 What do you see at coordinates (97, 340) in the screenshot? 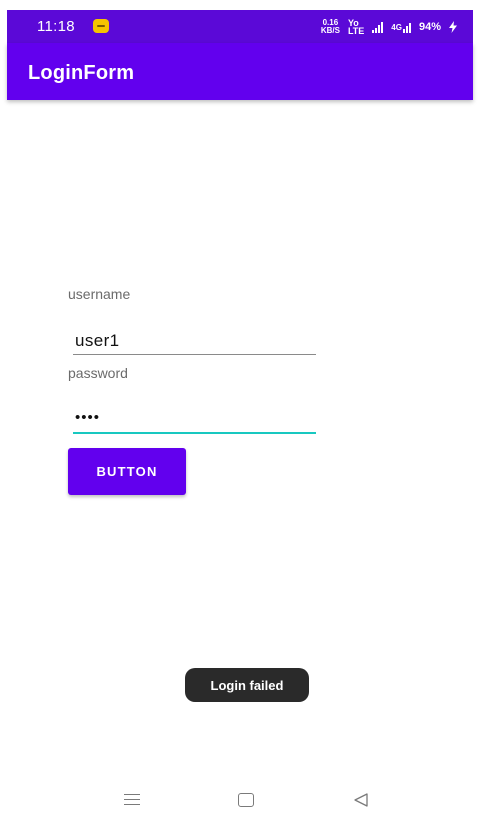
I see `username-value: user1` at bounding box center [97, 340].